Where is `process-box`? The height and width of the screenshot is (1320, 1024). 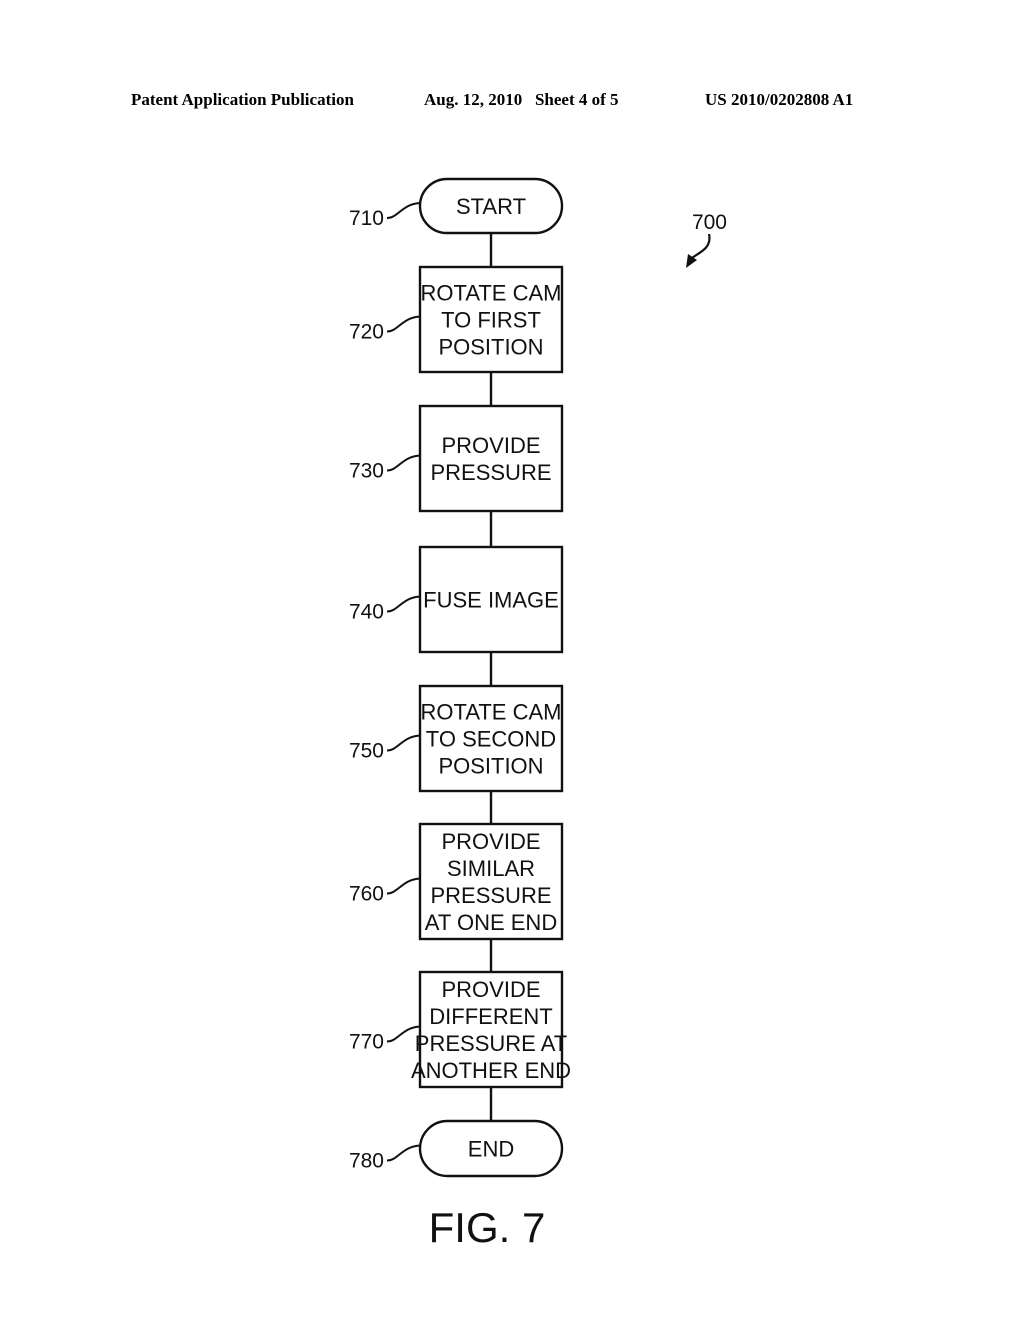 process-box is located at coordinates (491, 458).